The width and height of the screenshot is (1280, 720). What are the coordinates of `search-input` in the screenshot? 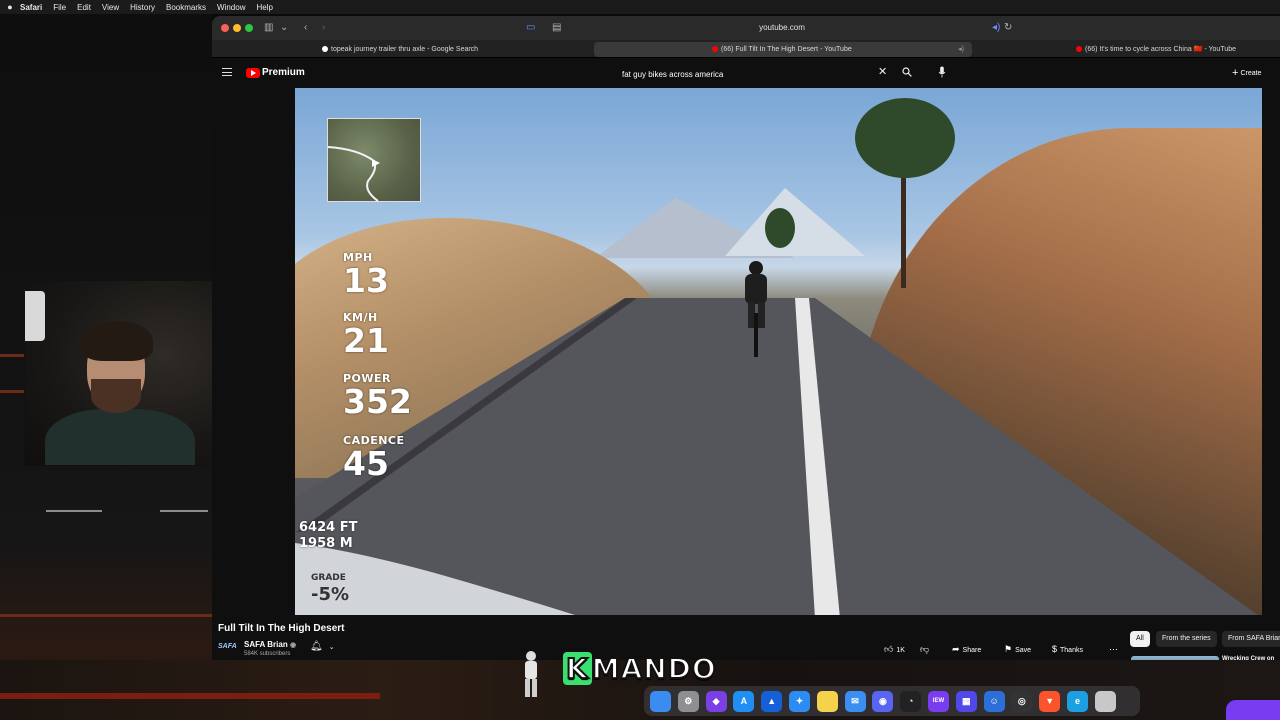 It's located at (742, 74).